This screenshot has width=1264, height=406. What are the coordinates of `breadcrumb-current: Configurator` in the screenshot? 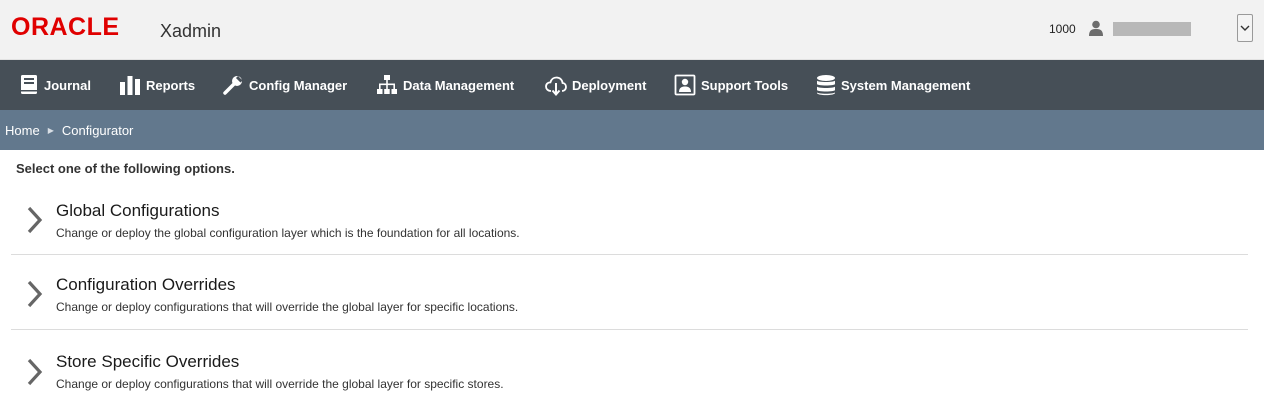 It's located at (97, 130).